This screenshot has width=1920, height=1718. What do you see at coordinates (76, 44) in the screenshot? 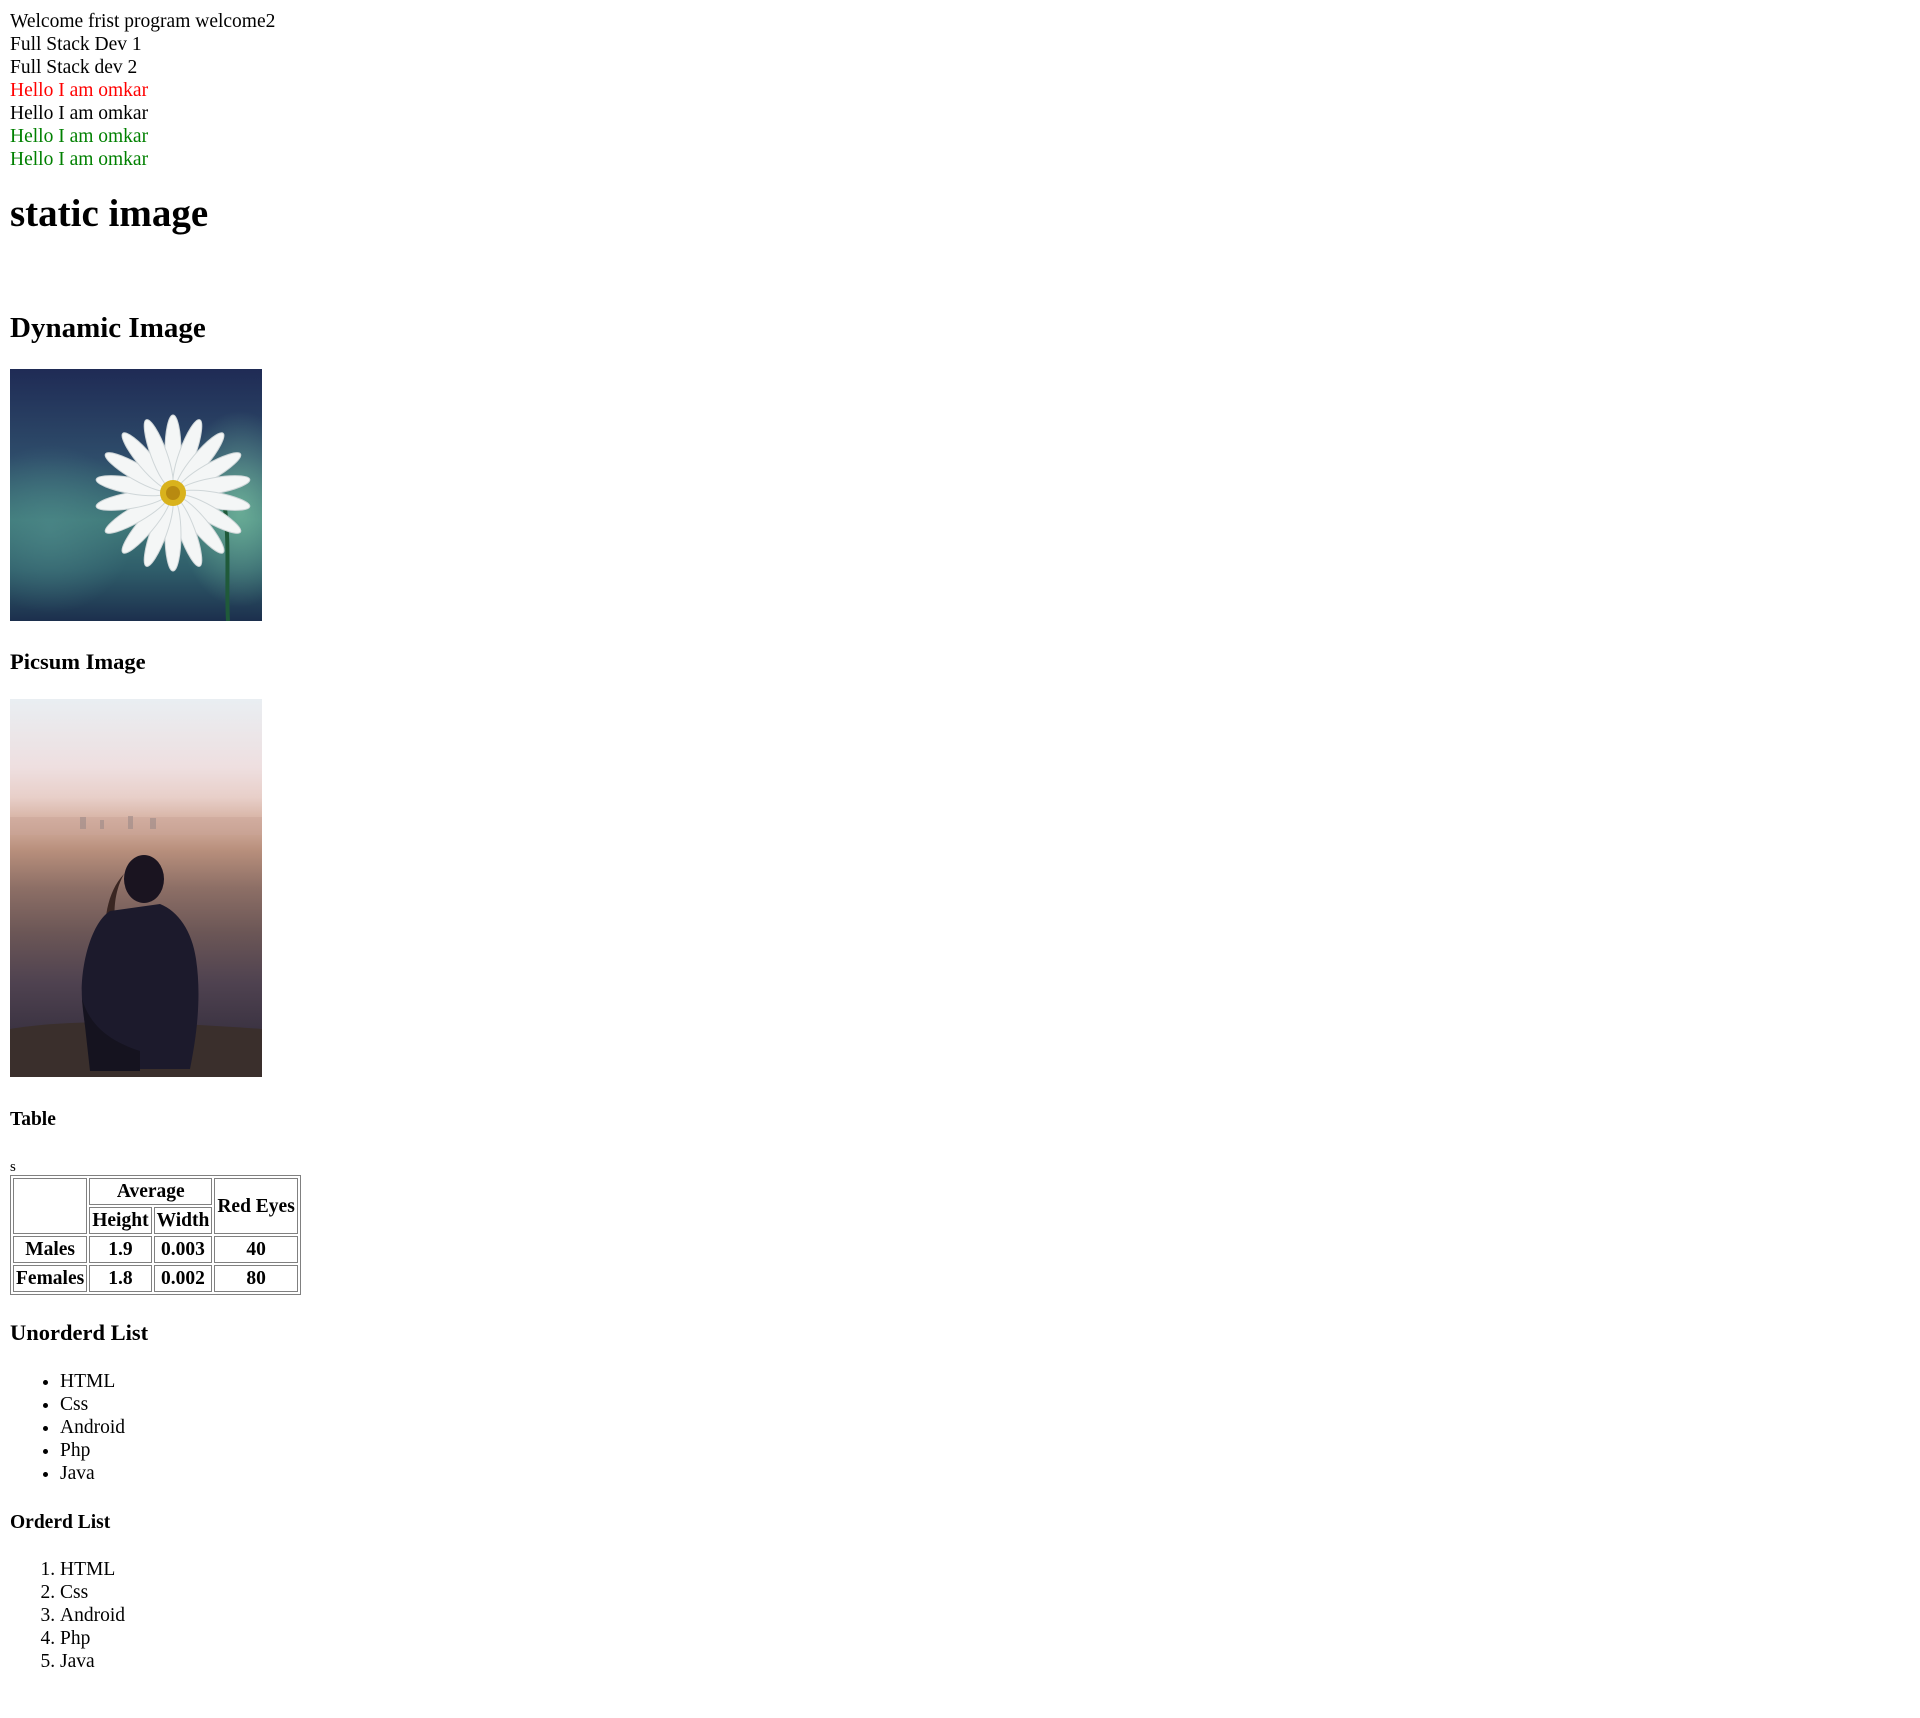
I see `intro-line-2: Full Stack Dev 1` at bounding box center [76, 44].